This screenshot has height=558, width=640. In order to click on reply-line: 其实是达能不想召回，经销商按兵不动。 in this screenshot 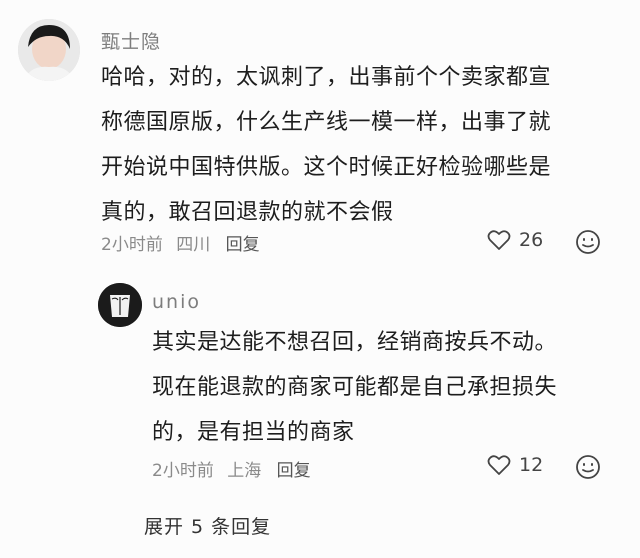, I will do `click(355, 342)`.